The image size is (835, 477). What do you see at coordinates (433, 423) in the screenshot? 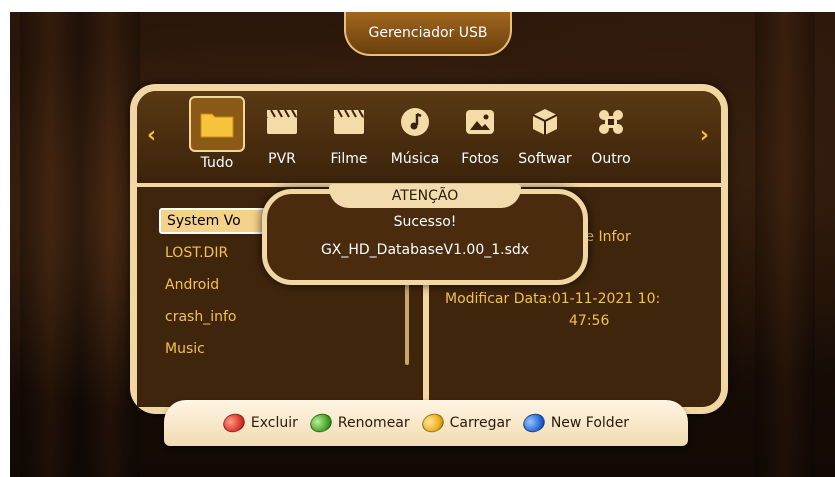
I see `yellow-button-icon` at bounding box center [433, 423].